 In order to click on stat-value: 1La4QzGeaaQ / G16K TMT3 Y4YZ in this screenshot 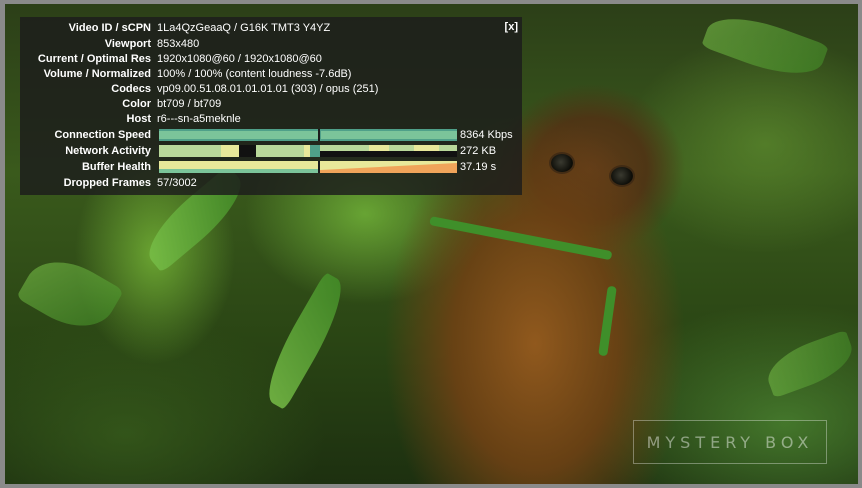, I will do `click(244, 28)`.